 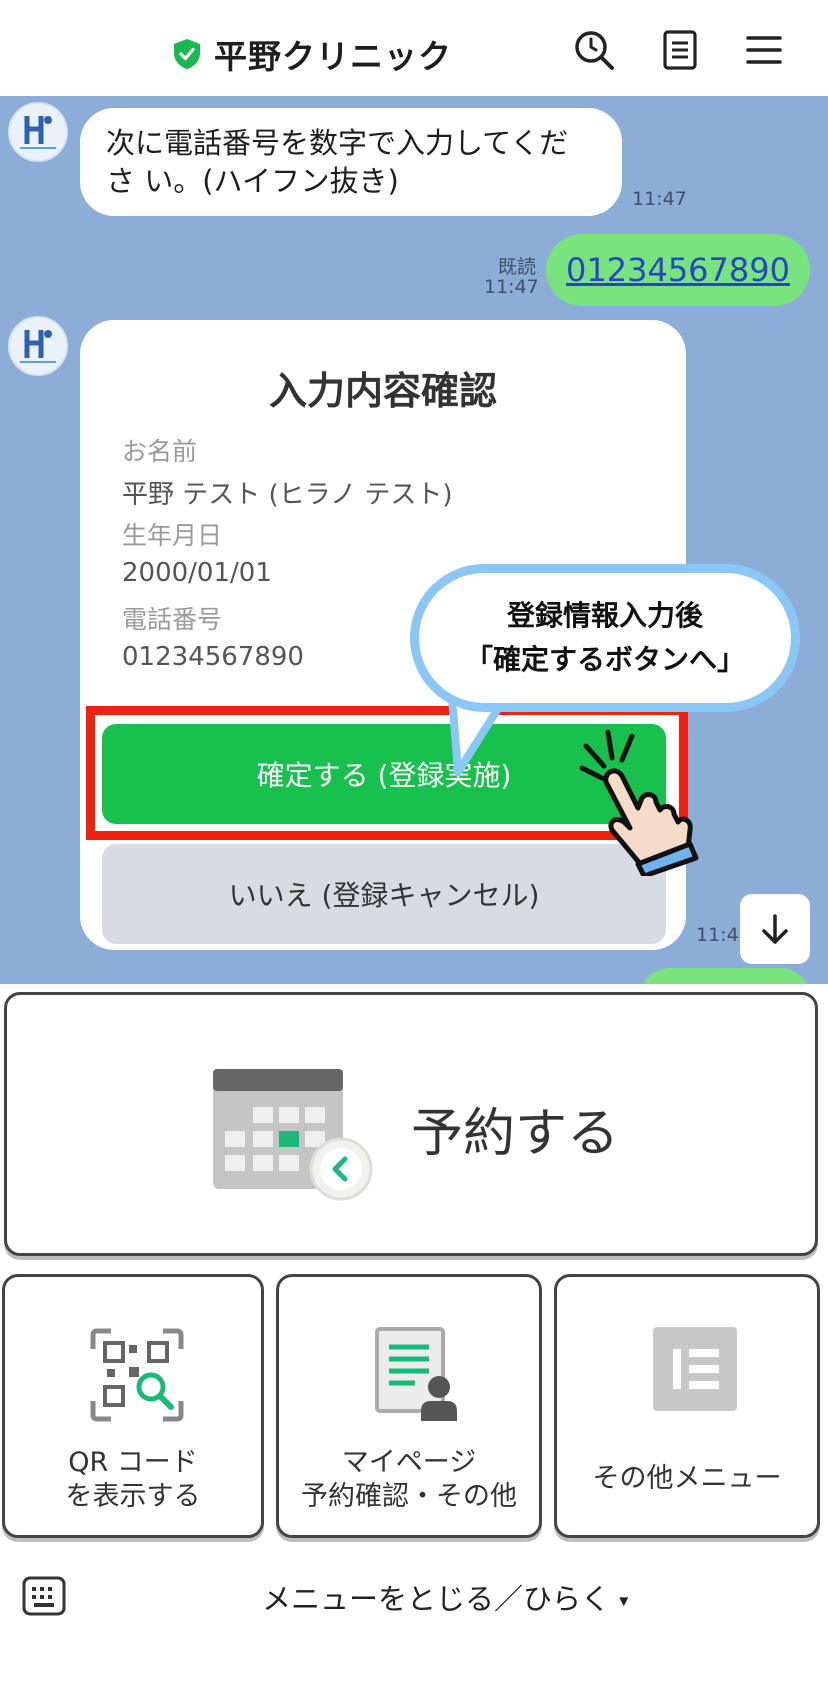 I want to click on scroll-to-bottom-button, so click(x=775, y=929).